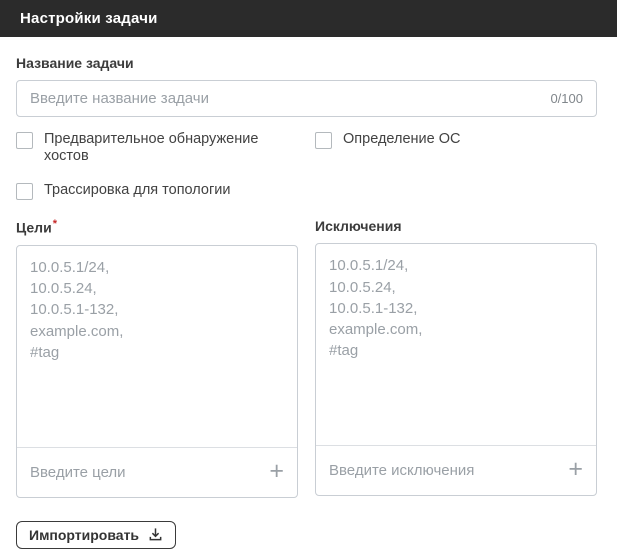  I want to click on add-target-button: +, so click(272, 471).